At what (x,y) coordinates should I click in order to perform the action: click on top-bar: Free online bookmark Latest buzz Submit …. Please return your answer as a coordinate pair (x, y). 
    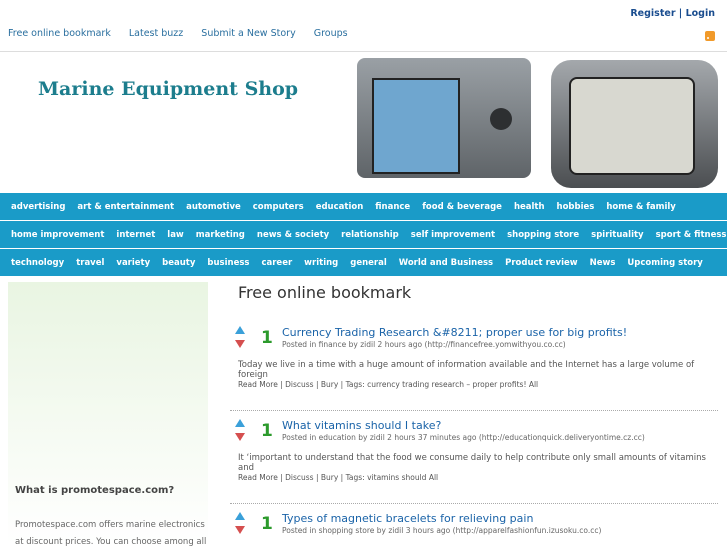
    Looking at the image, I should click on (363, 25).